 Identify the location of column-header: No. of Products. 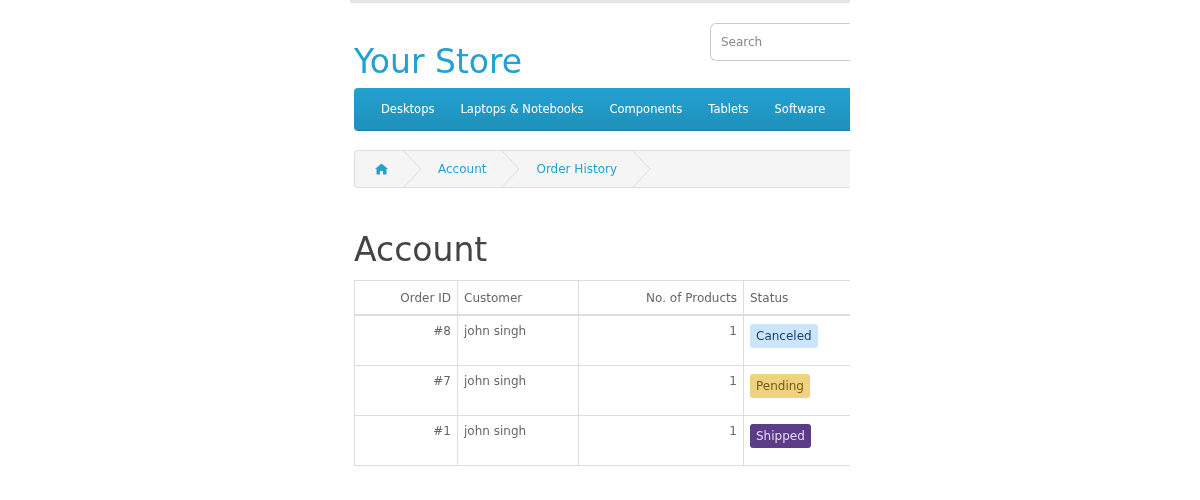
(661, 297).